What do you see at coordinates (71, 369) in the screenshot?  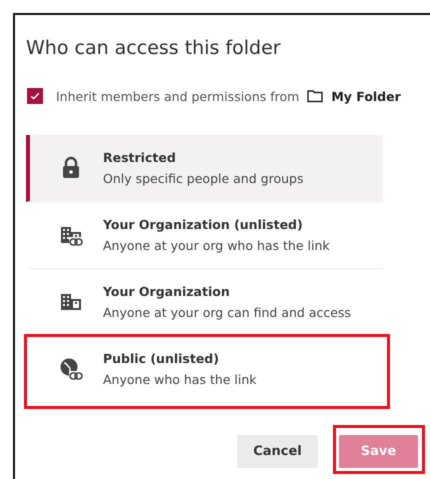 I see `globe-link-icon` at bounding box center [71, 369].